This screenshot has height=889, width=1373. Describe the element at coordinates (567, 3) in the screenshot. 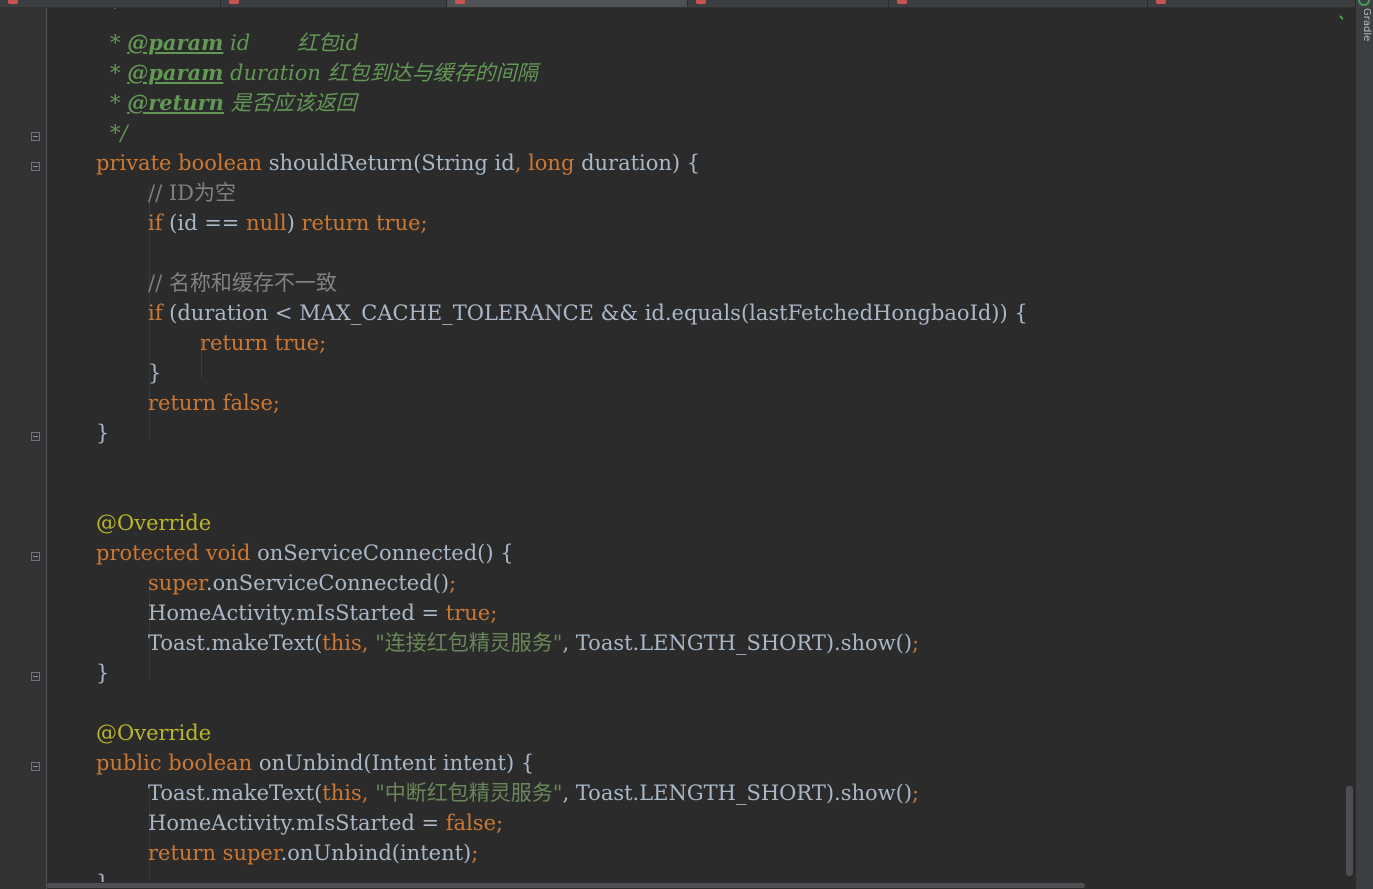

I see `editor-tab-active` at that location.